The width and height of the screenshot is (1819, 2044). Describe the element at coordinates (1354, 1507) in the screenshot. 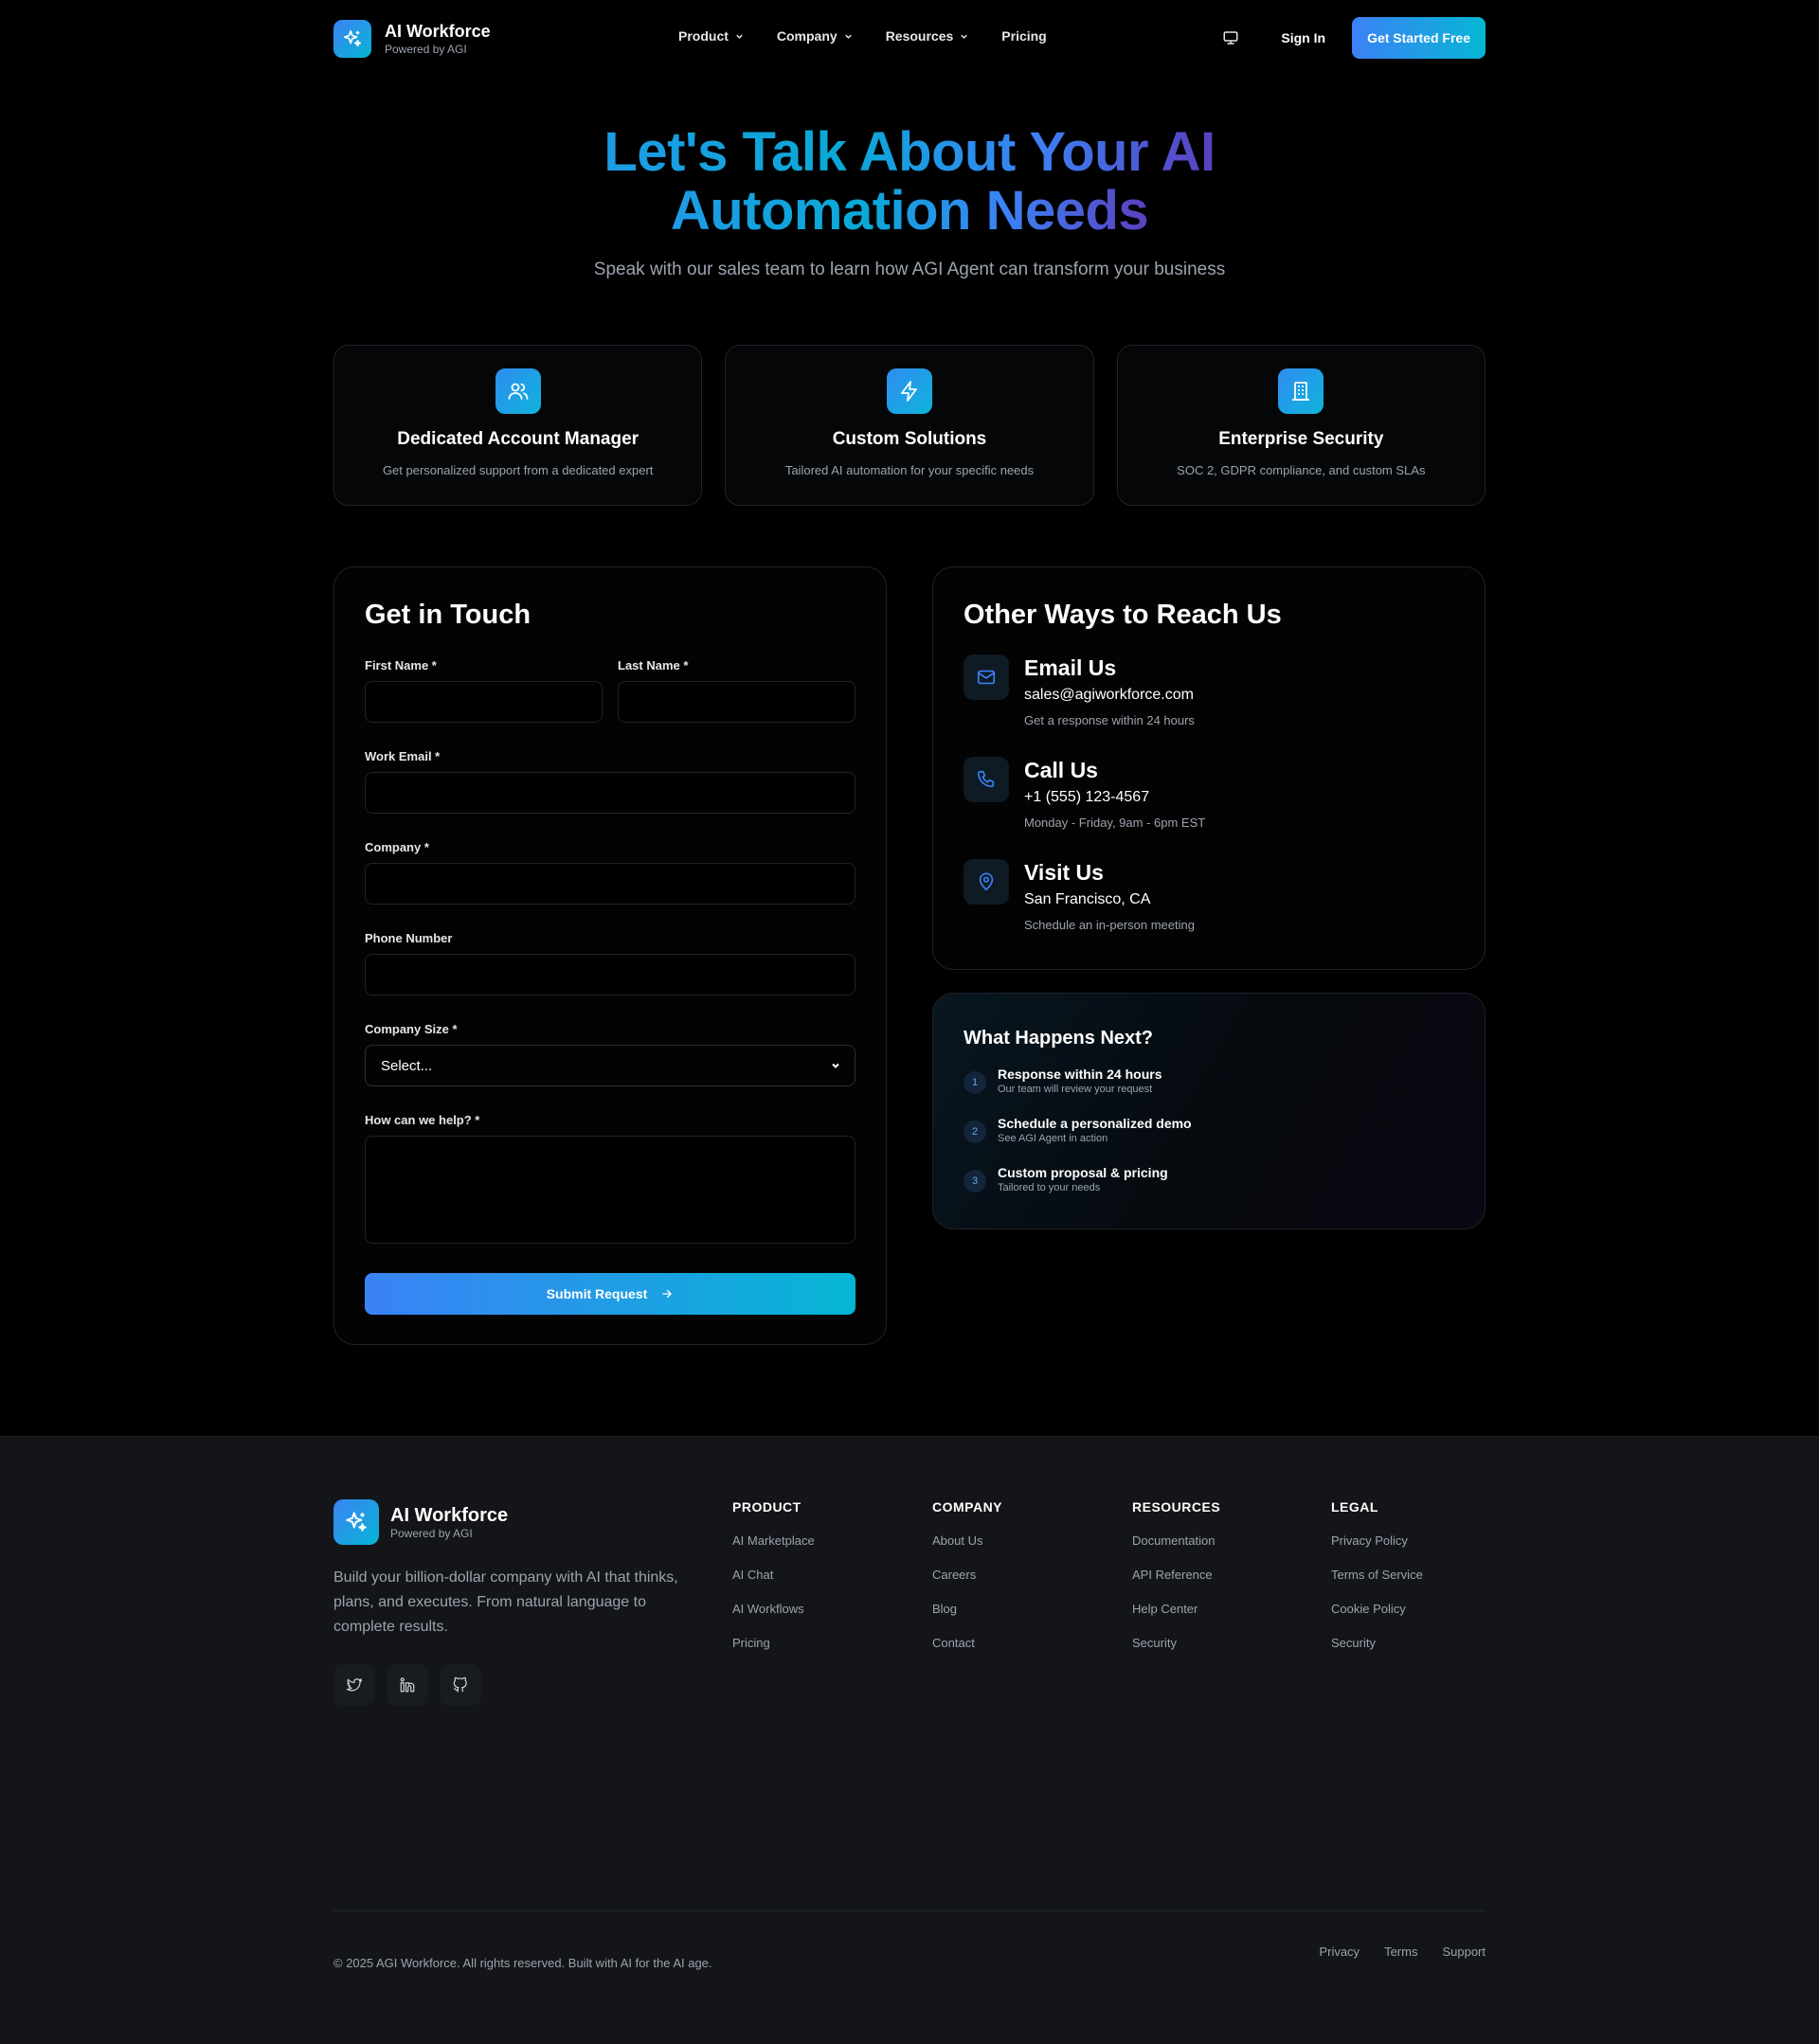

I see `footer-col-heading: LEGAL` at that location.